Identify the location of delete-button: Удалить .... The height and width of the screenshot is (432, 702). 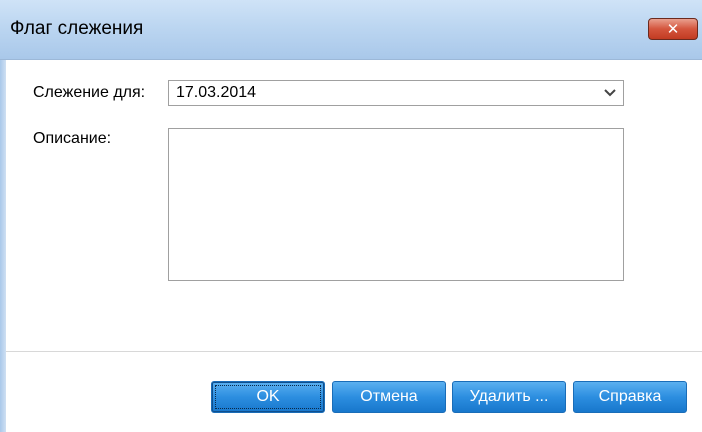
(509, 397).